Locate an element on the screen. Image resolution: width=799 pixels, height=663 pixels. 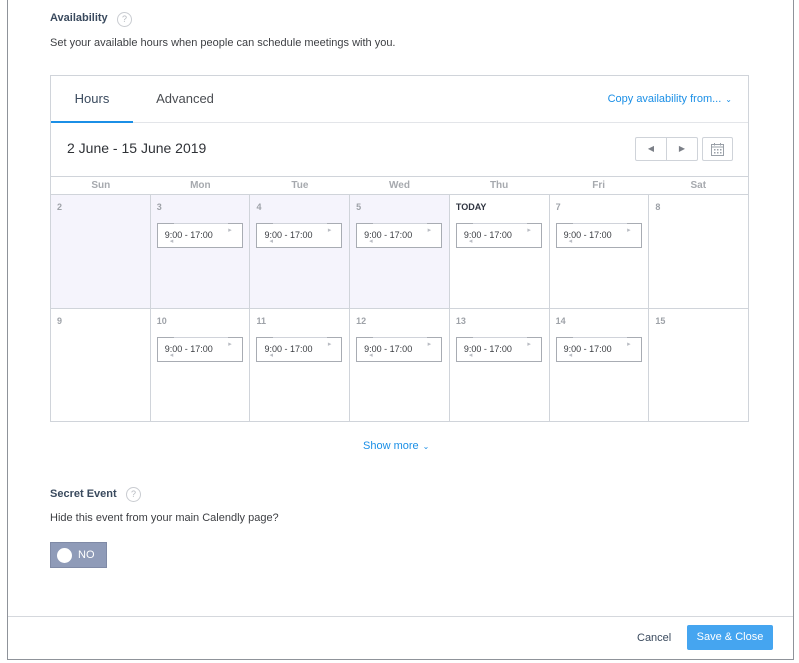
save-and-close-button: Save & Close is located at coordinates (730, 637).